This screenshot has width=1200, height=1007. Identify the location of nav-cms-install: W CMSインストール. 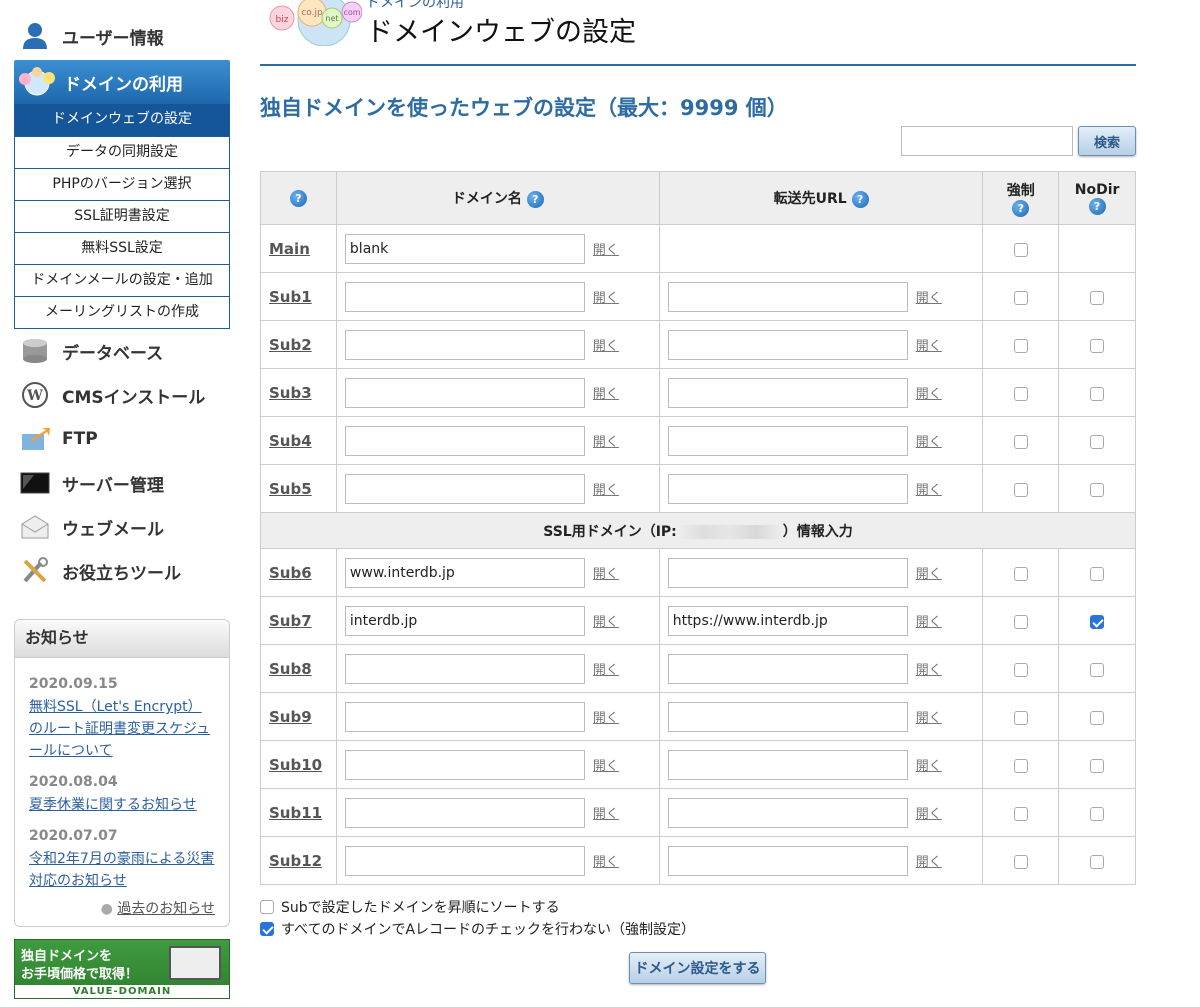
(122, 395).